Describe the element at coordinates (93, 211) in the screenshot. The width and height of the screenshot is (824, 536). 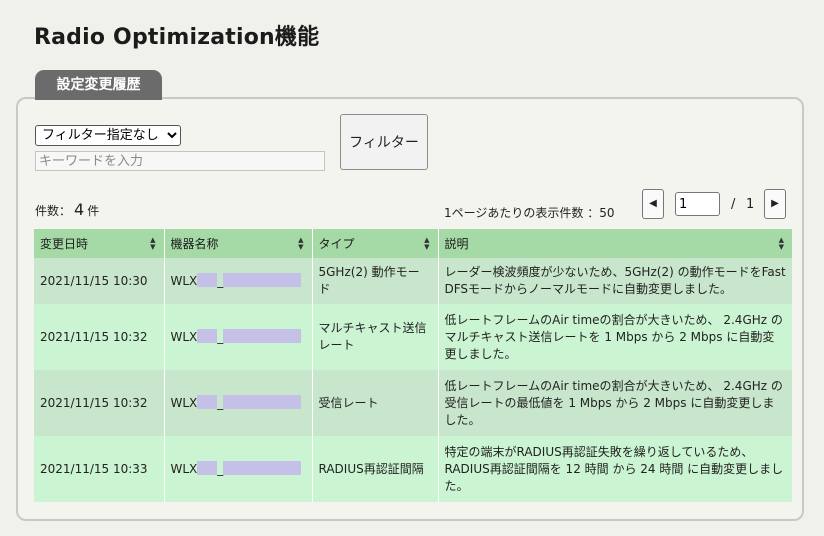
I see `count-unit: 件` at that location.